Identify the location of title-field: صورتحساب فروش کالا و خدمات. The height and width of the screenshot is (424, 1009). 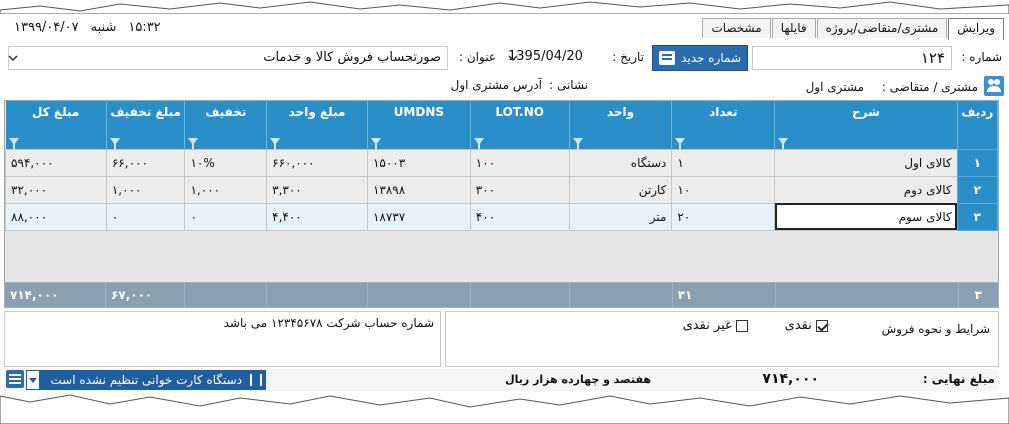
(228, 58).